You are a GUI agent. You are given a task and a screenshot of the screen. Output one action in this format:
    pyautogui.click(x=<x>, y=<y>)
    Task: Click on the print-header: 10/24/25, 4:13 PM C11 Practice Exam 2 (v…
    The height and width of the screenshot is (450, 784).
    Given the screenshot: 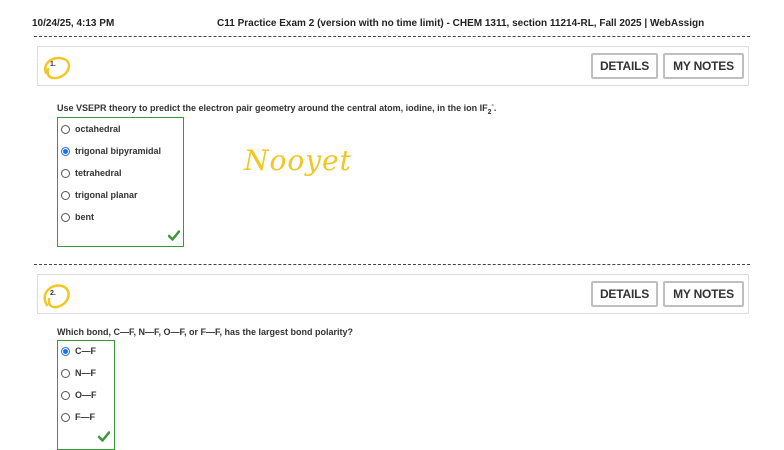 What is the action you would take?
    pyautogui.click(x=392, y=25)
    